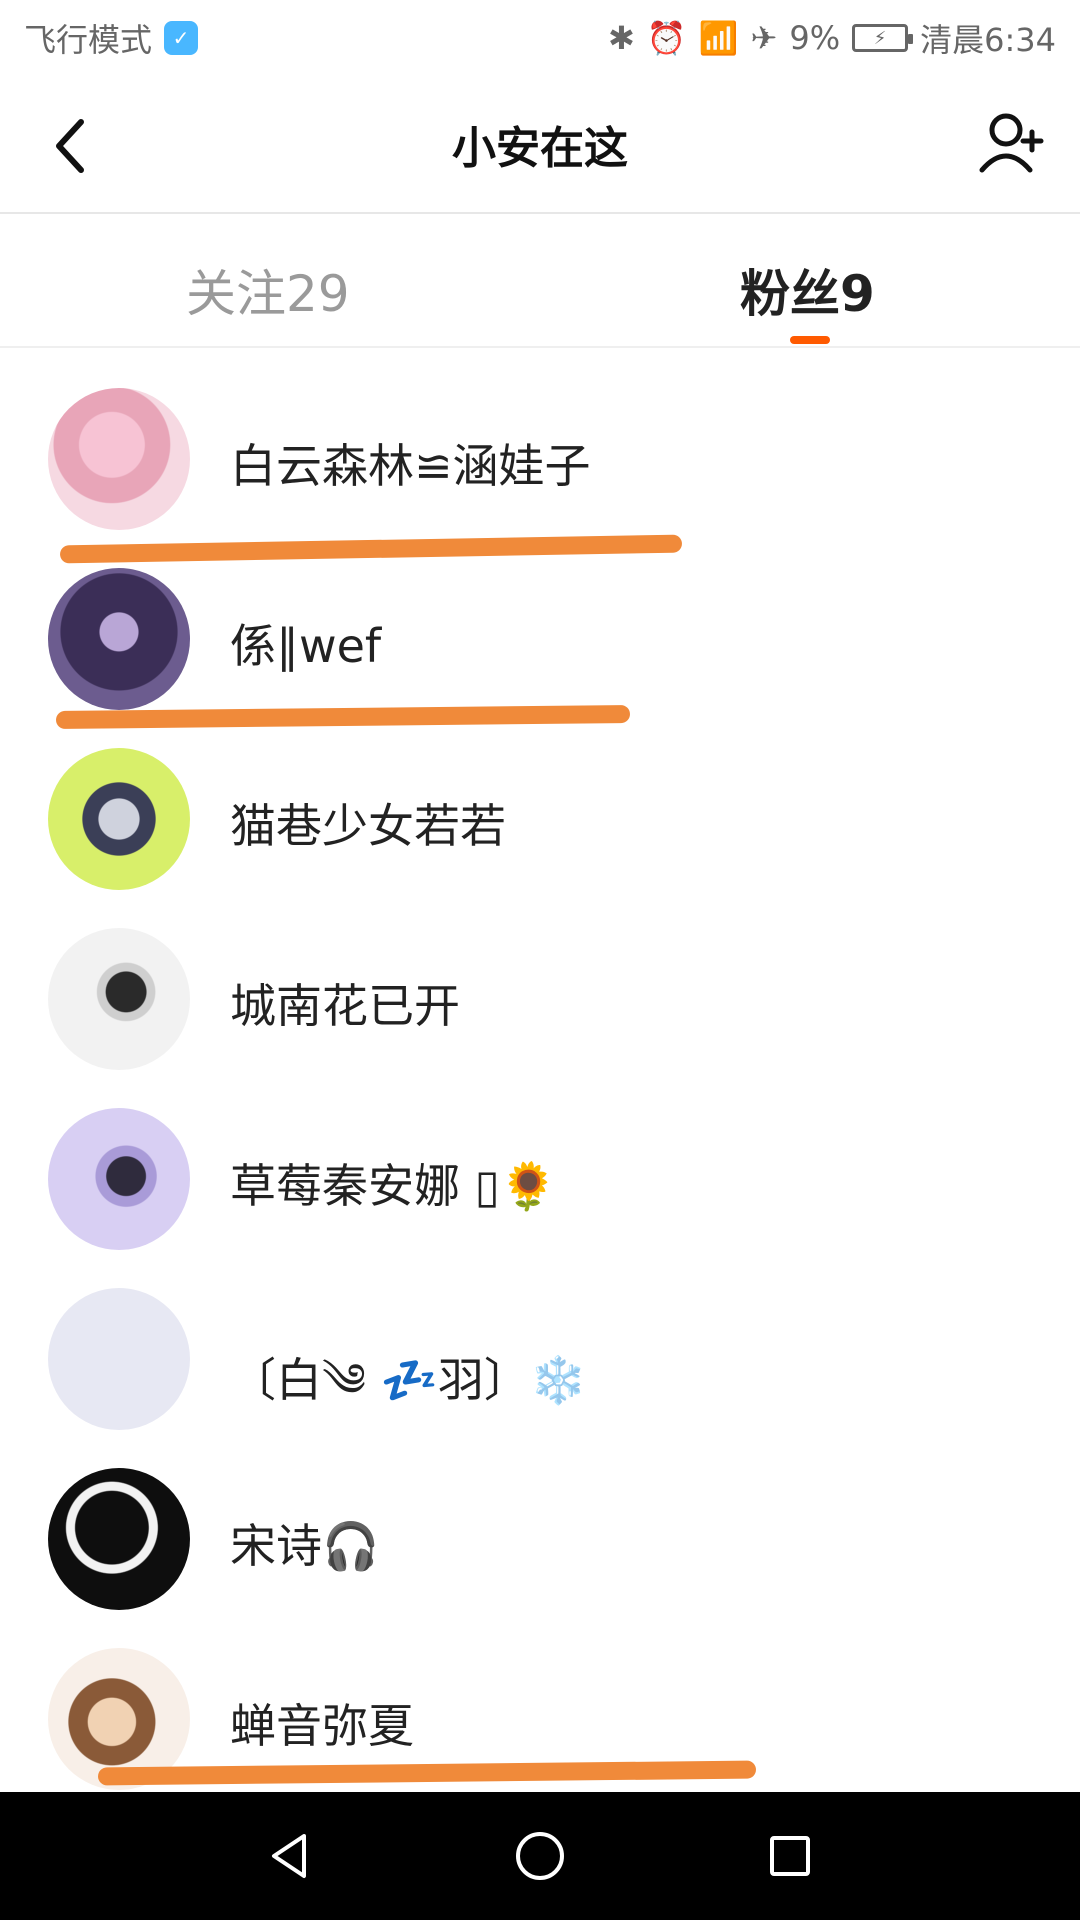 This screenshot has height=1920, width=1080. I want to click on user-name: 宋诗🎧, so click(305, 1546).